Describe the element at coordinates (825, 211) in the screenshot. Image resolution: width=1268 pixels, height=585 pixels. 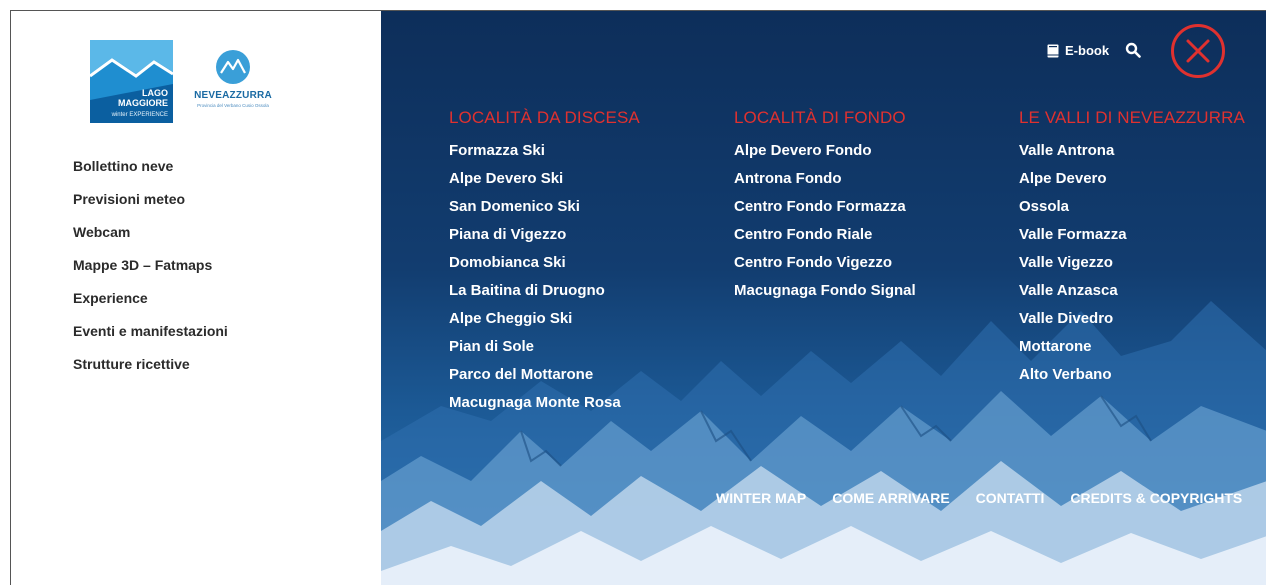
I see `menu-link: Centro Fondo Formazza` at that location.